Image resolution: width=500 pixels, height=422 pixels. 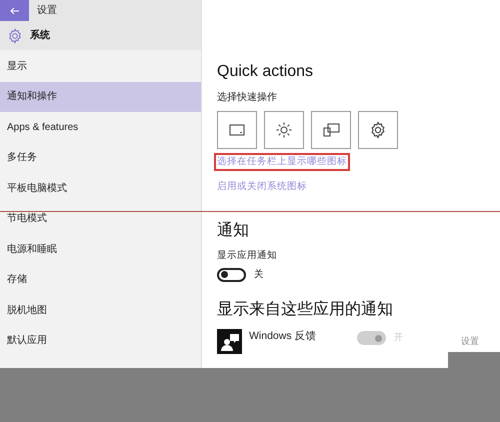 I want to click on back-button, so click(x=14, y=10).